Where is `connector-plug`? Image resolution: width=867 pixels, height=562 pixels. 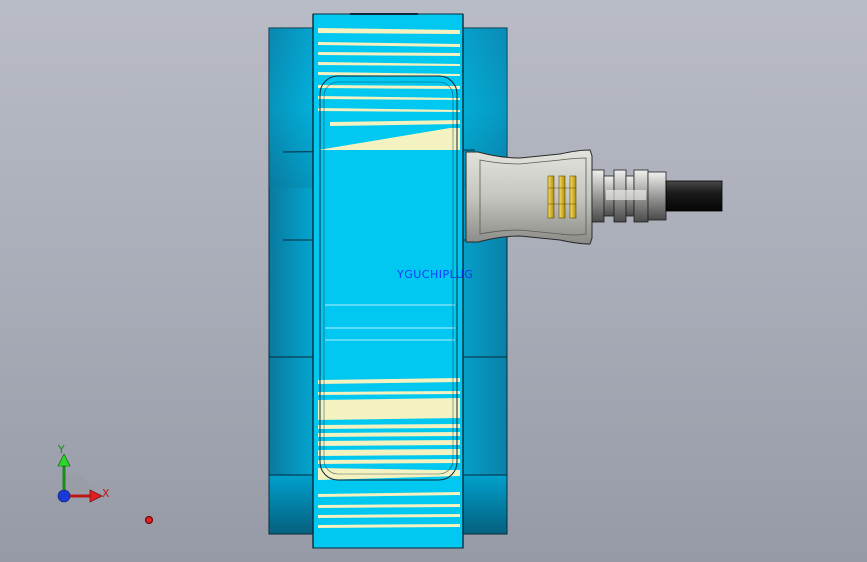 connector-plug is located at coordinates (566, 197).